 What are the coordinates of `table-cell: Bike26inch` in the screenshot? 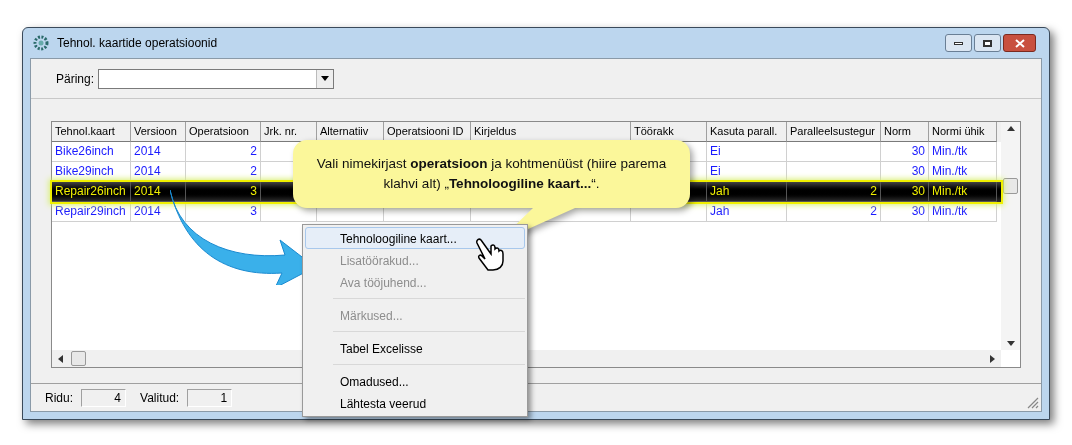 It's located at (91, 152).